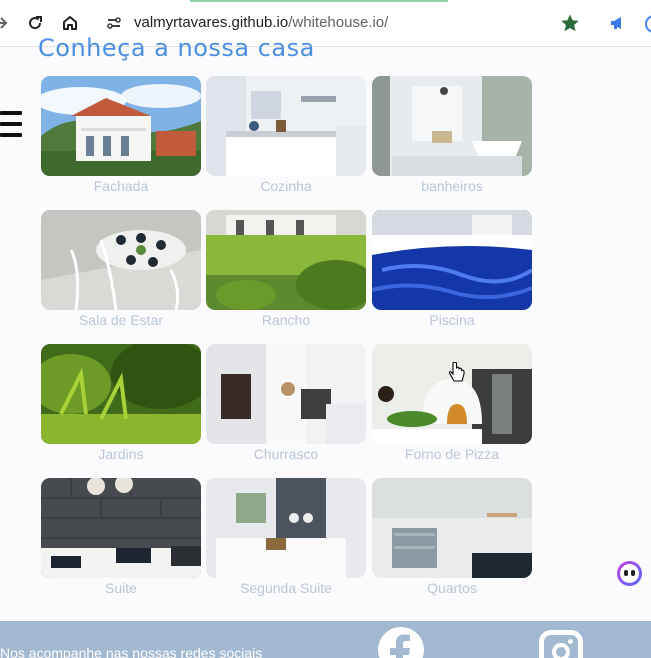  What do you see at coordinates (121, 126) in the screenshot?
I see `fachada-photo` at bounding box center [121, 126].